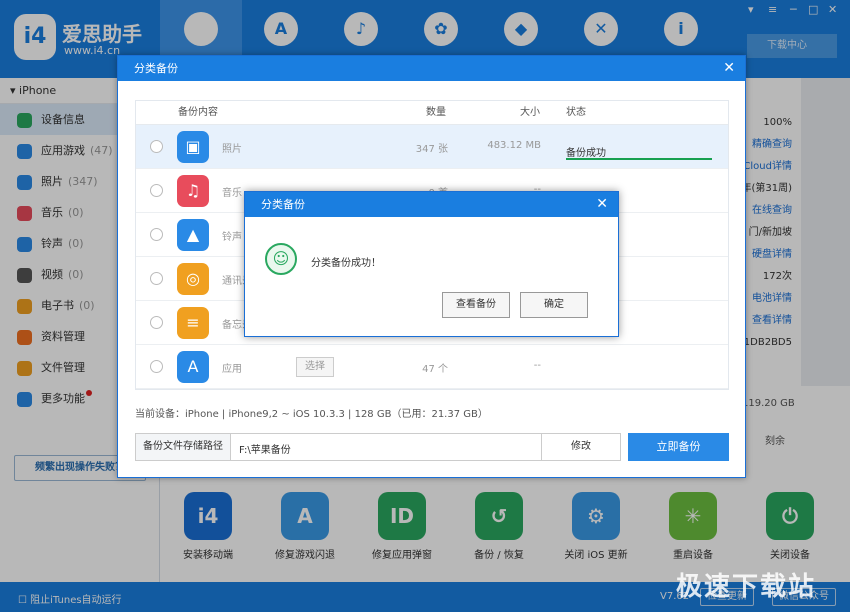 Image resolution: width=850 pixels, height=612 pixels. What do you see at coordinates (514, 145) in the screenshot?
I see `row-size: 483.12 MB` at bounding box center [514, 145].